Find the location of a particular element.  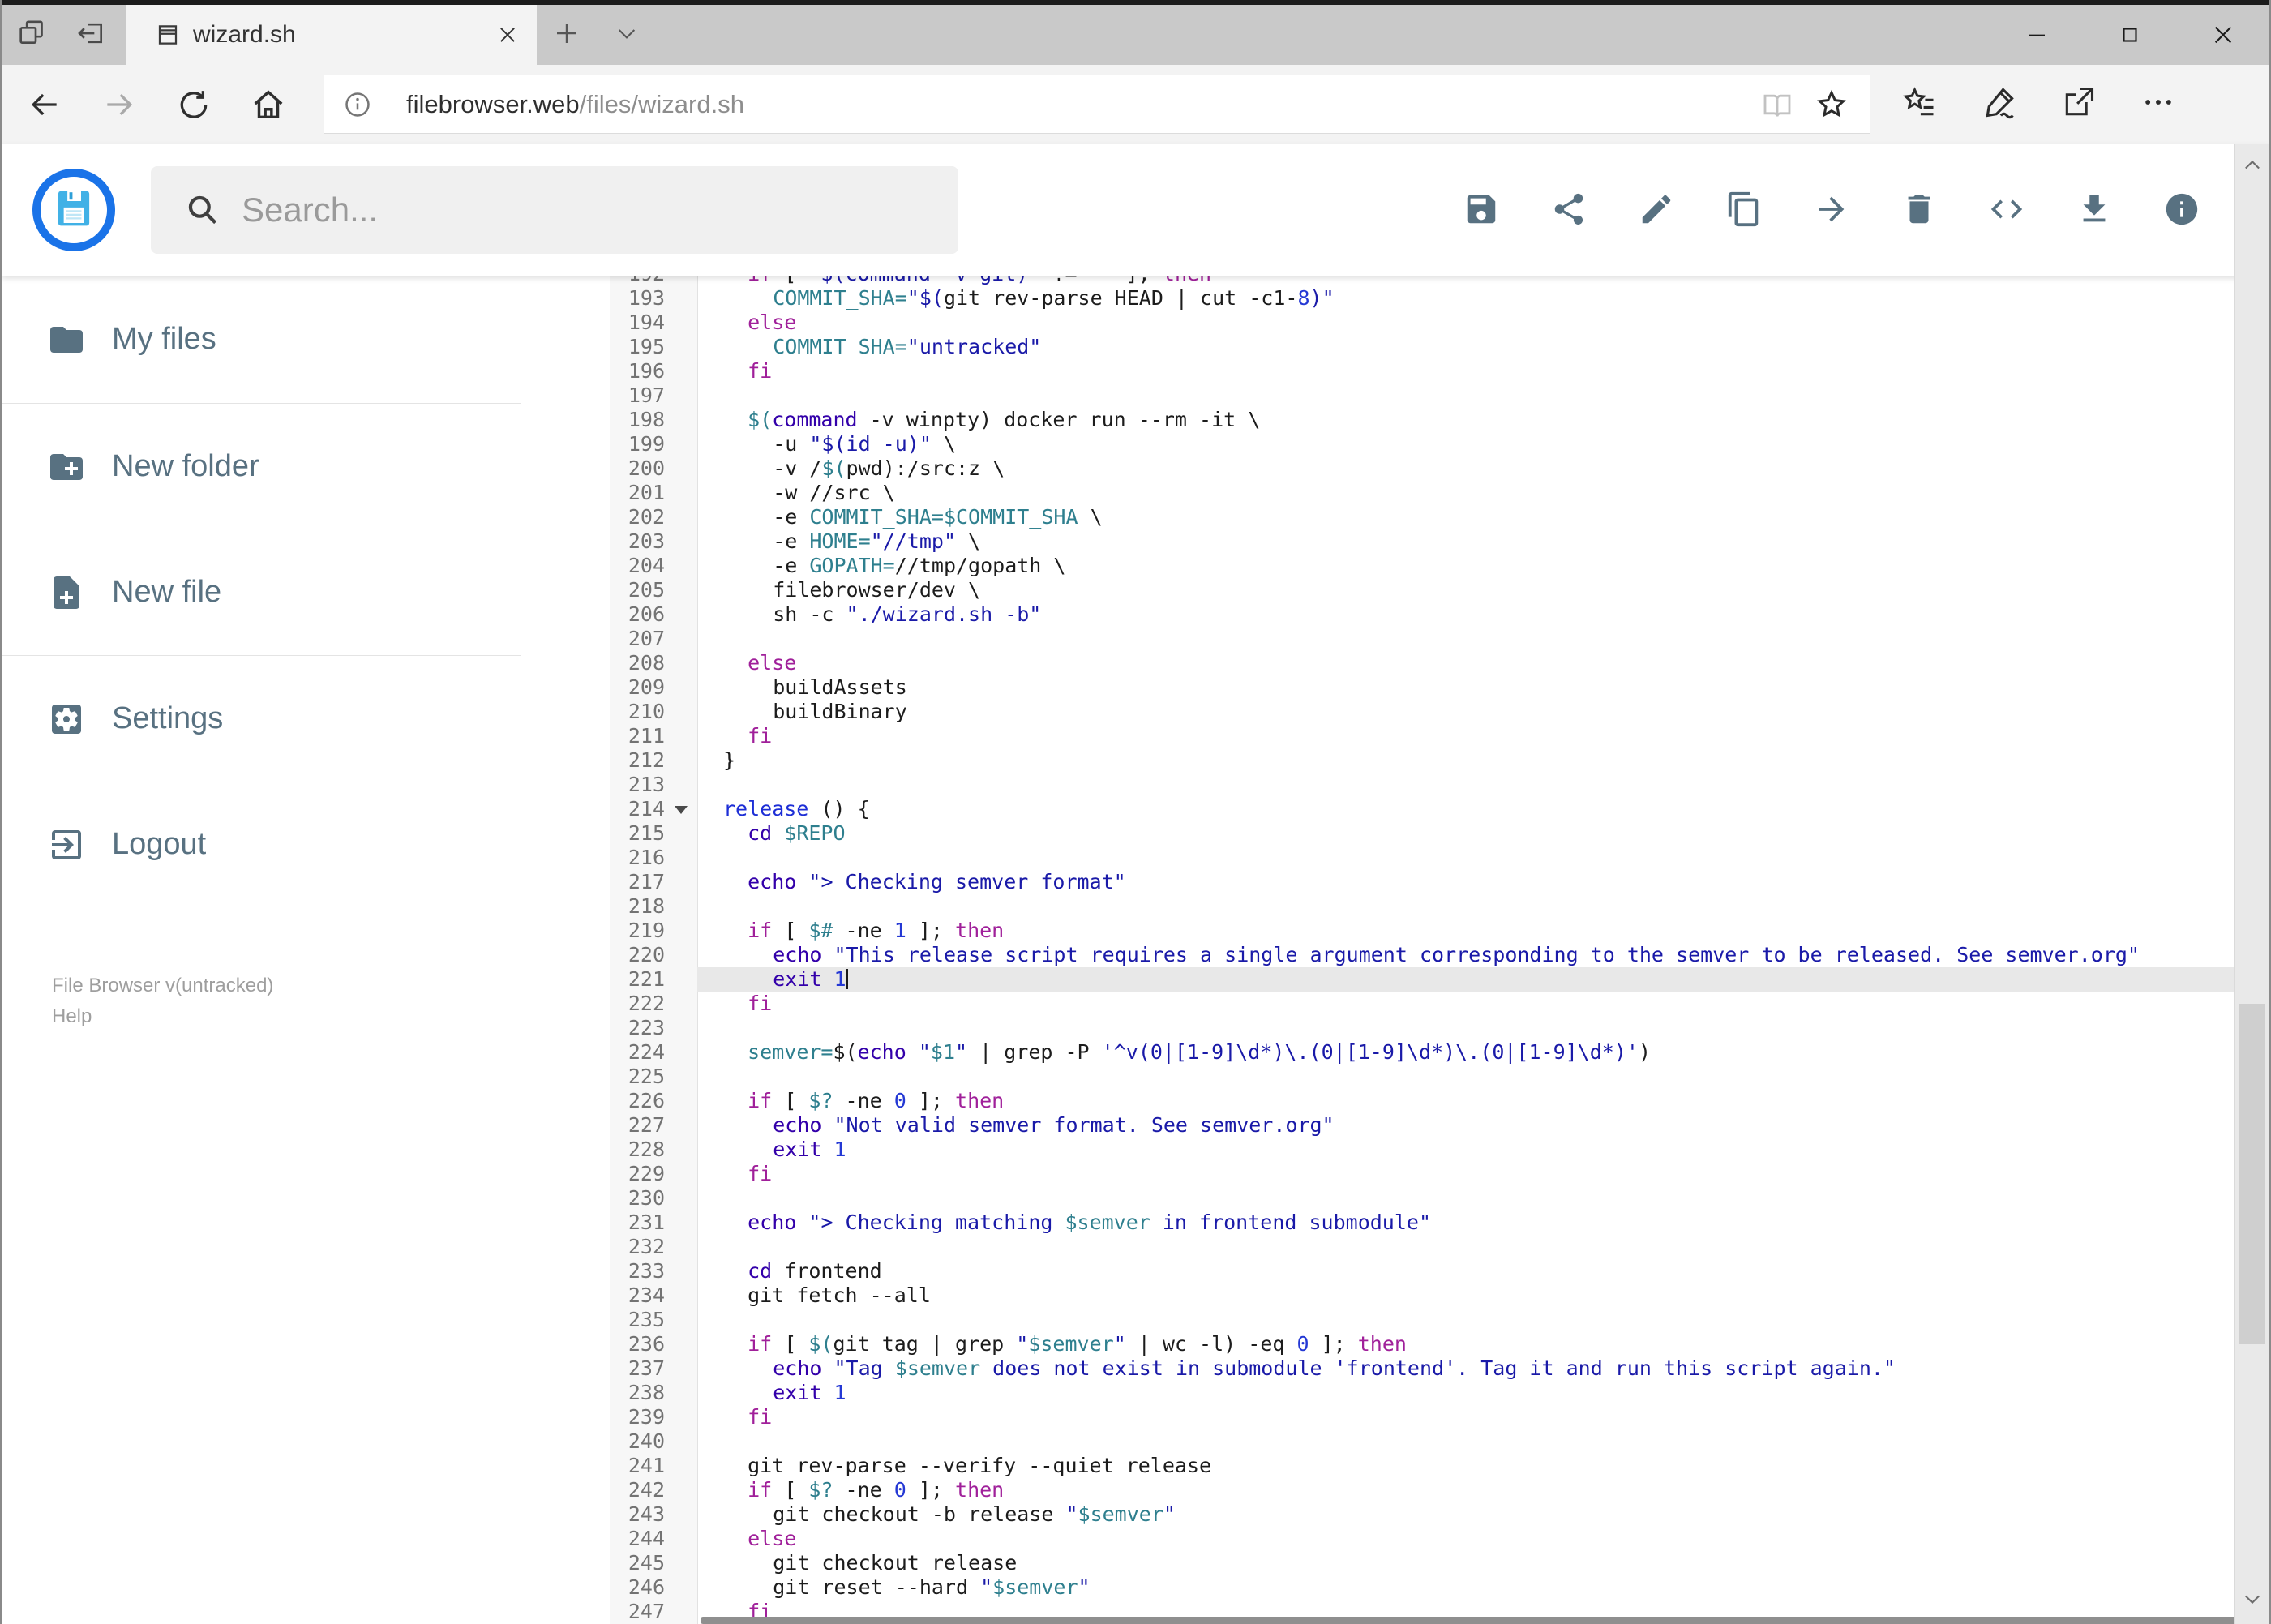

code-line: 228 exit 1 is located at coordinates (1440, 1150).